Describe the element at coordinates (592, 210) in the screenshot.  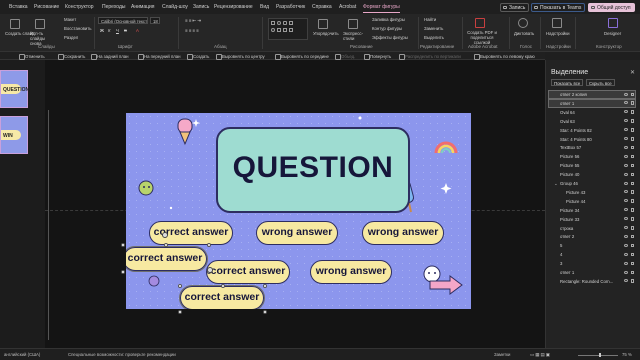
I see `selection-item: Picture 34` at that location.